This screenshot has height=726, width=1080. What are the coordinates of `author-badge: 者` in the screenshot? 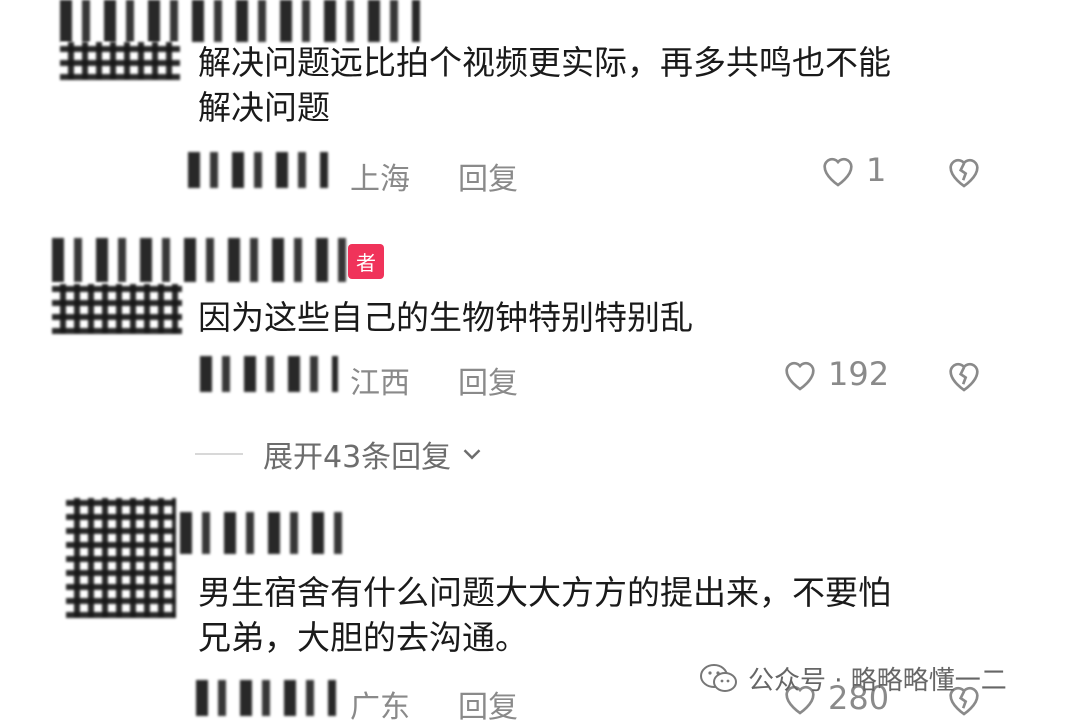 It's located at (366, 261).